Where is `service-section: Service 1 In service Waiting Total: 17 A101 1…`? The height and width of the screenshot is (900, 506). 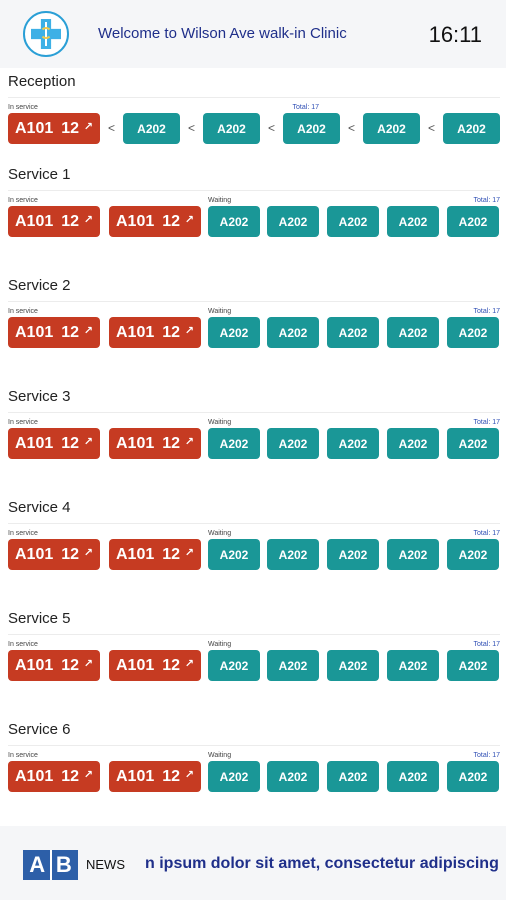
service-section: Service 1 In service Waiting Total: 17 A101 1… is located at coordinates (254, 203).